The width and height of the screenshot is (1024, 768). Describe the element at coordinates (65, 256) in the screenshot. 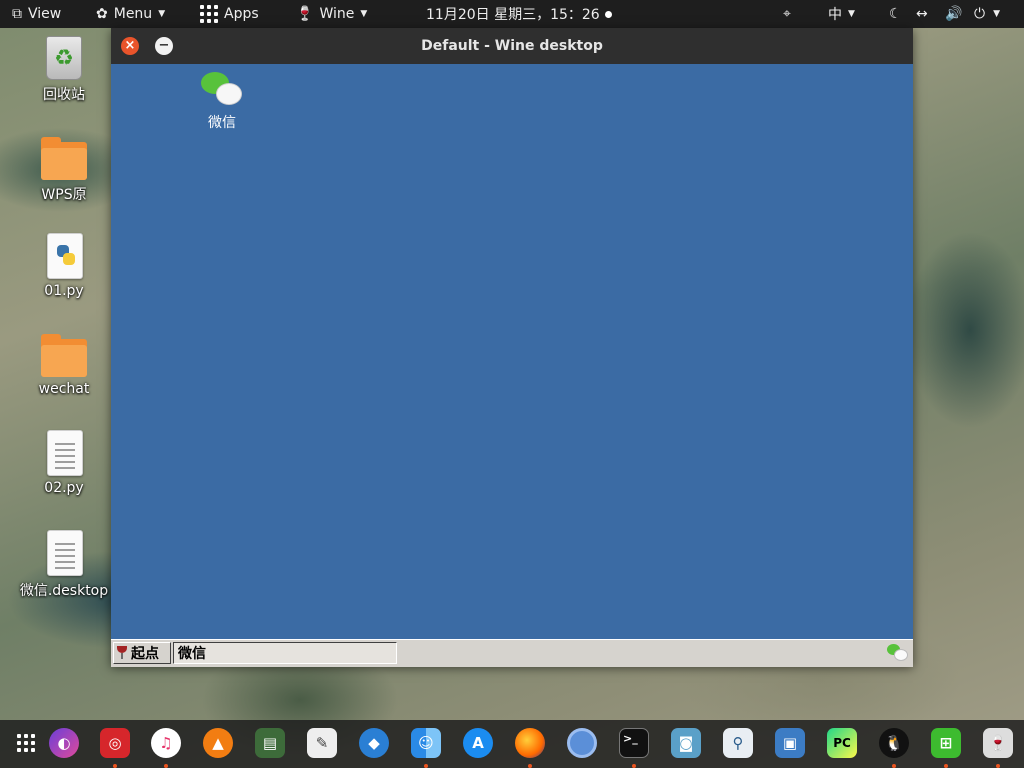

I see `python-file-icon` at that location.